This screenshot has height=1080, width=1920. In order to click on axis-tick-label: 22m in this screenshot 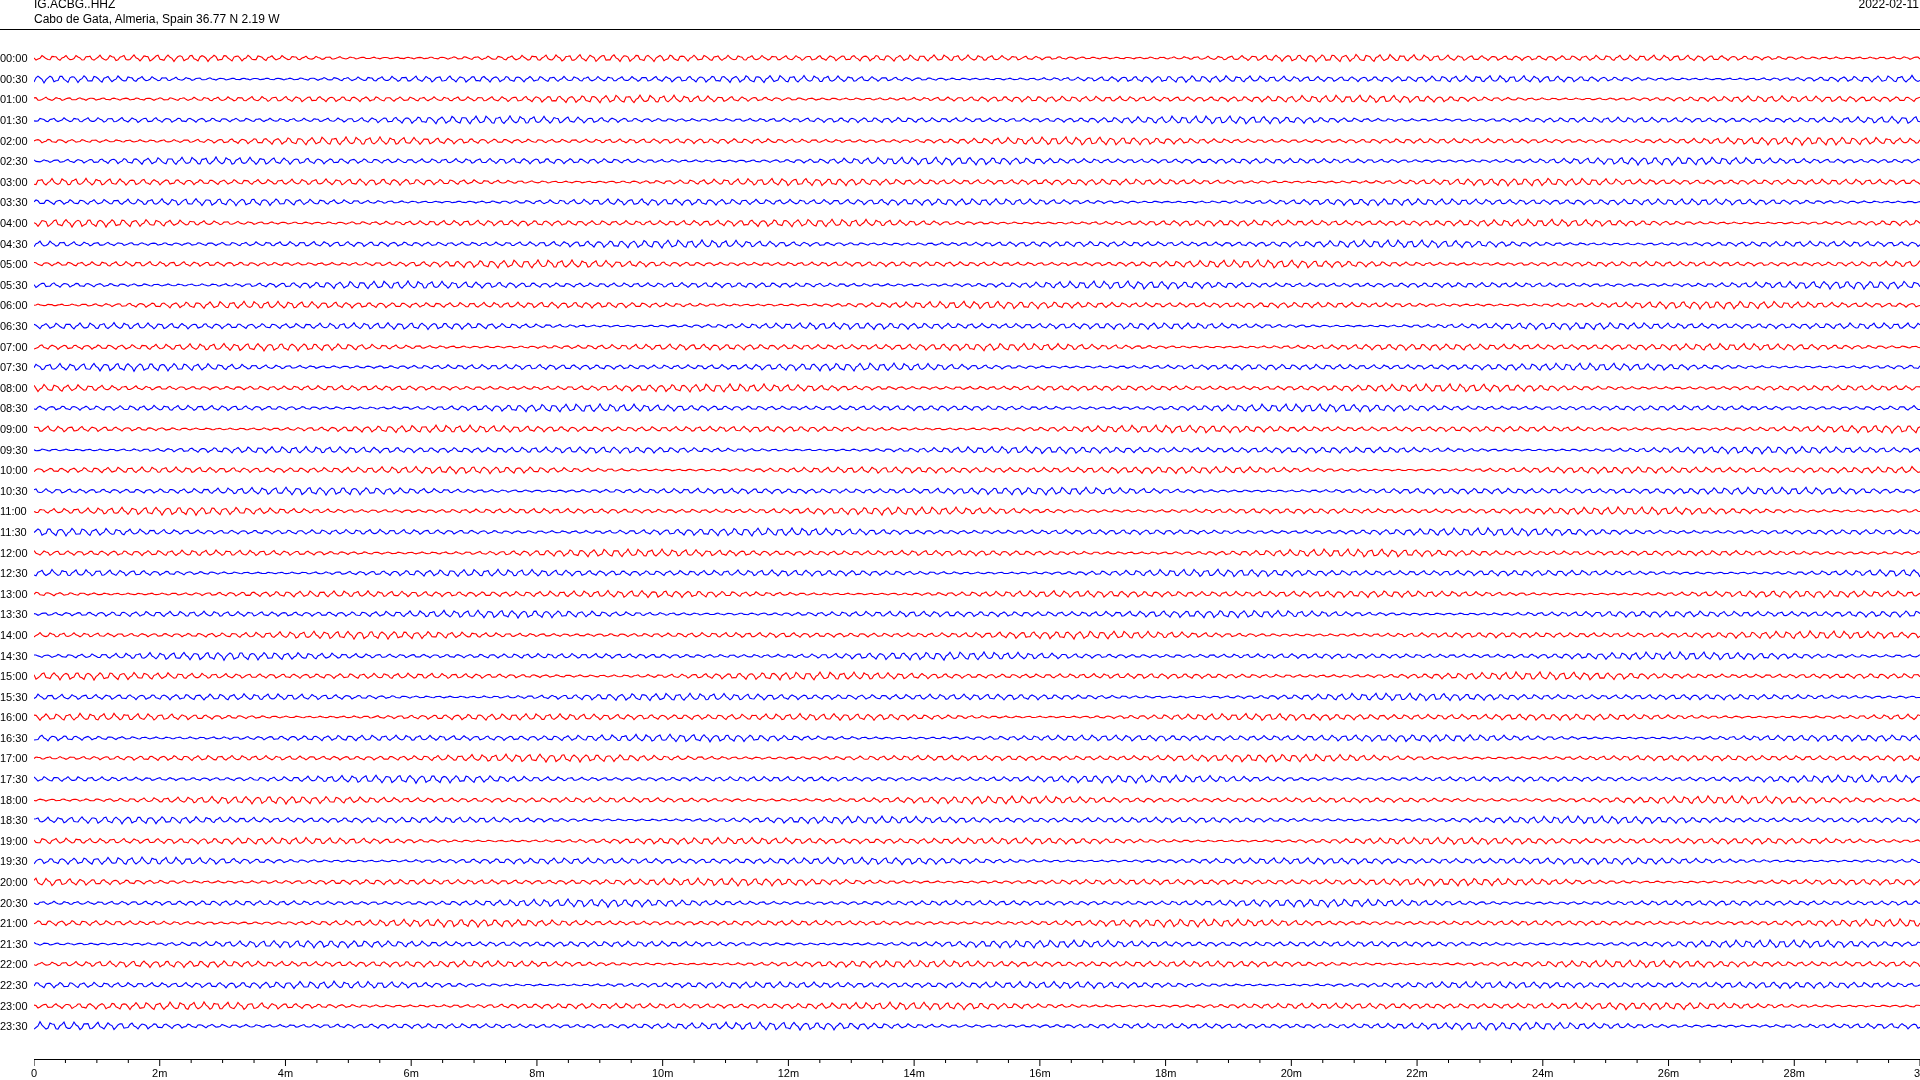, I will do `click(1417, 1072)`.